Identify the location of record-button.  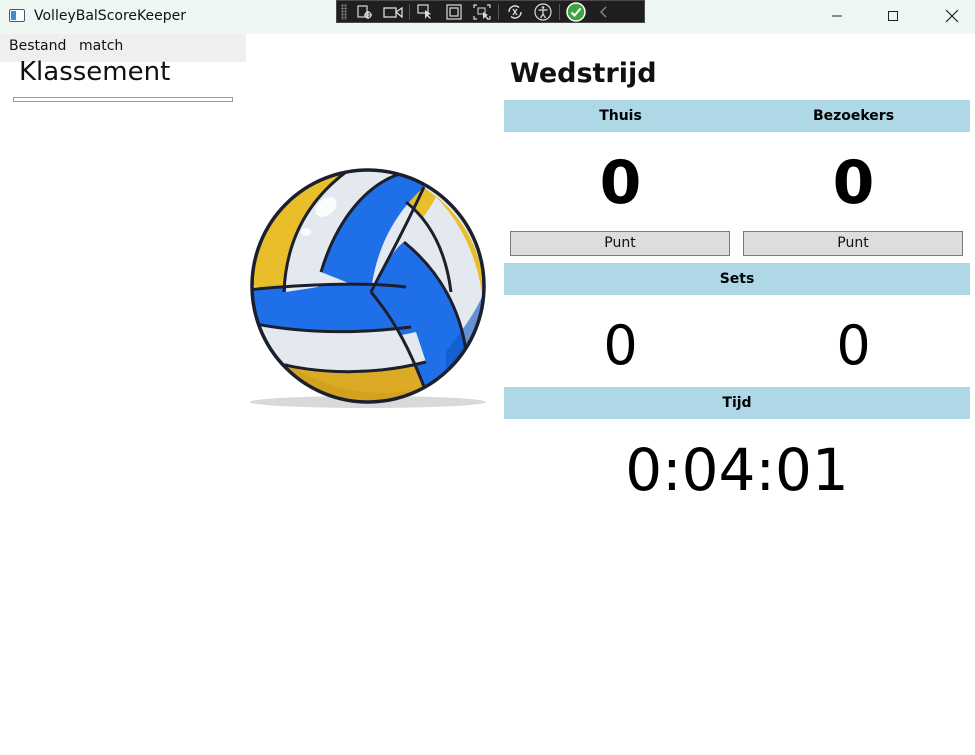
(393, 11).